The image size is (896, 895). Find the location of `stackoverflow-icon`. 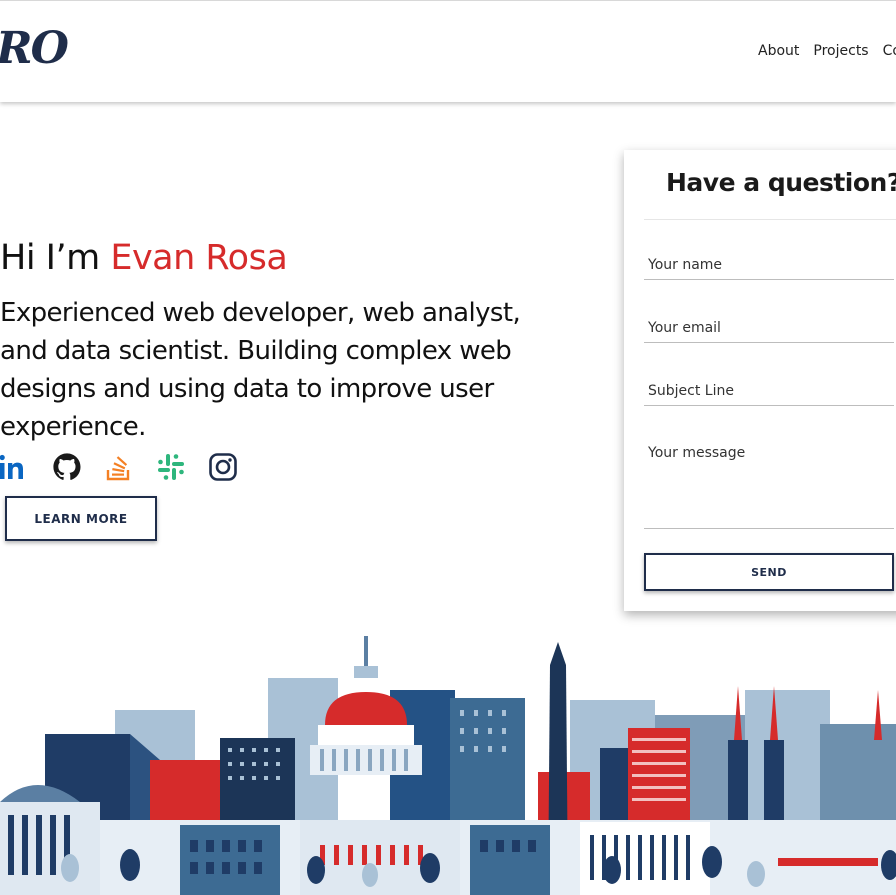

stackoverflow-icon is located at coordinates (119, 467).